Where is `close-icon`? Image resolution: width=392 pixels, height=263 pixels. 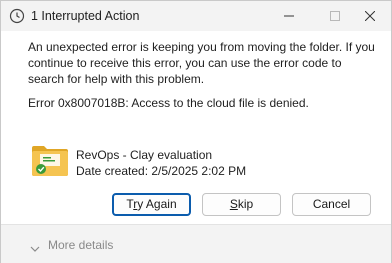
close-icon is located at coordinates (370, 16).